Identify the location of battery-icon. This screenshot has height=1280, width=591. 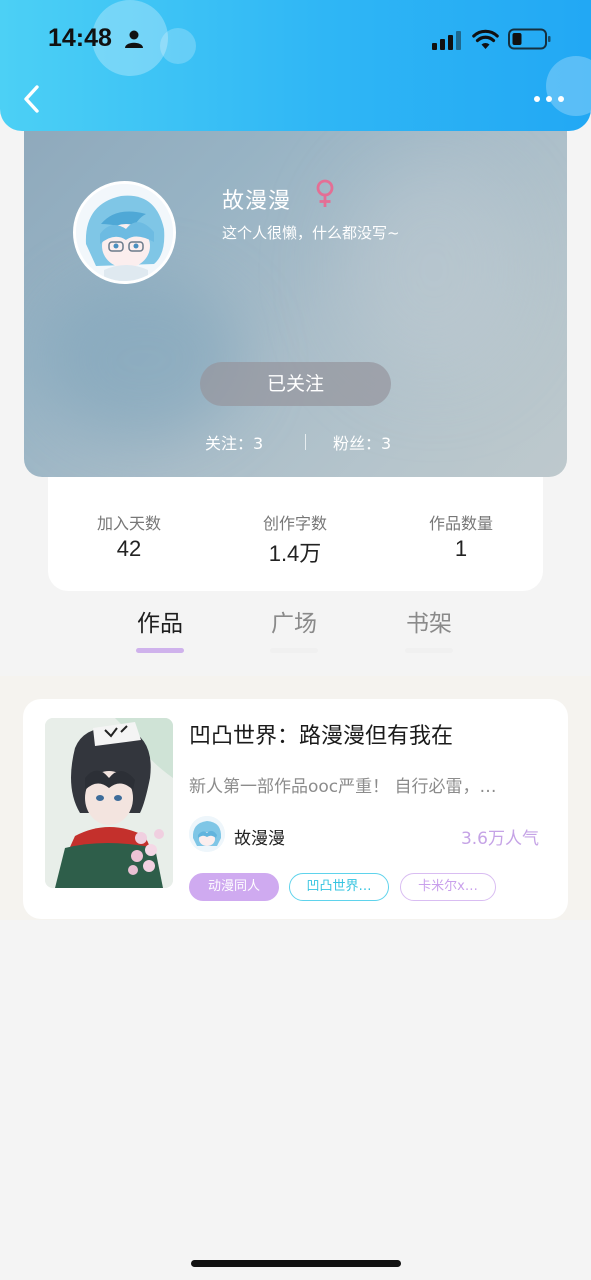
(529, 39).